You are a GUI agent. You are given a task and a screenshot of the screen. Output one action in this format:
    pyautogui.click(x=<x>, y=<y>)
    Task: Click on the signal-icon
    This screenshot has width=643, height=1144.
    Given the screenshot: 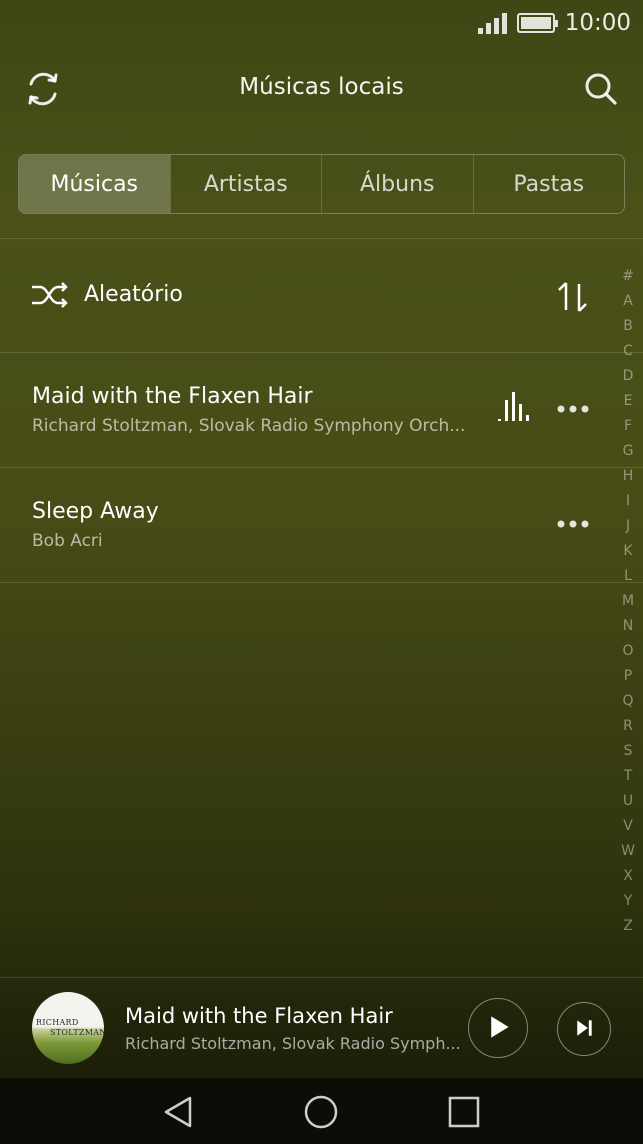 What is the action you would take?
    pyautogui.click(x=492, y=23)
    